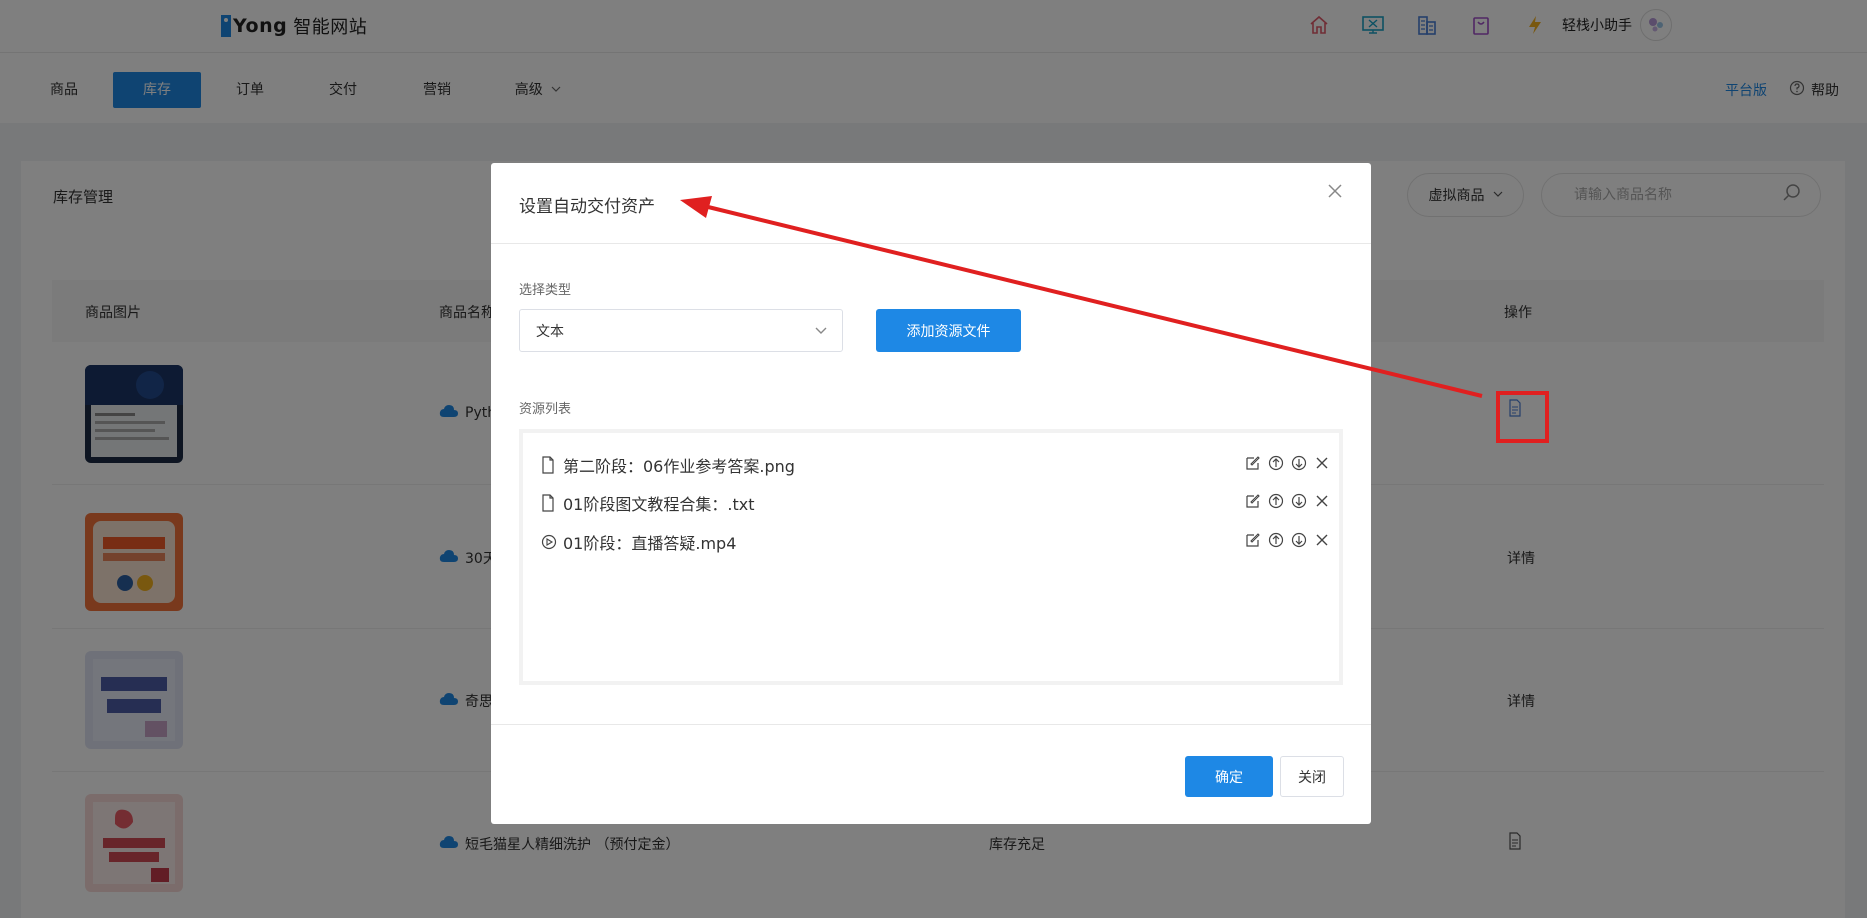 This screenshot has width=1867, height=918. I want to click on dialog-header: 设置自动交付资产, so click(931, 203).